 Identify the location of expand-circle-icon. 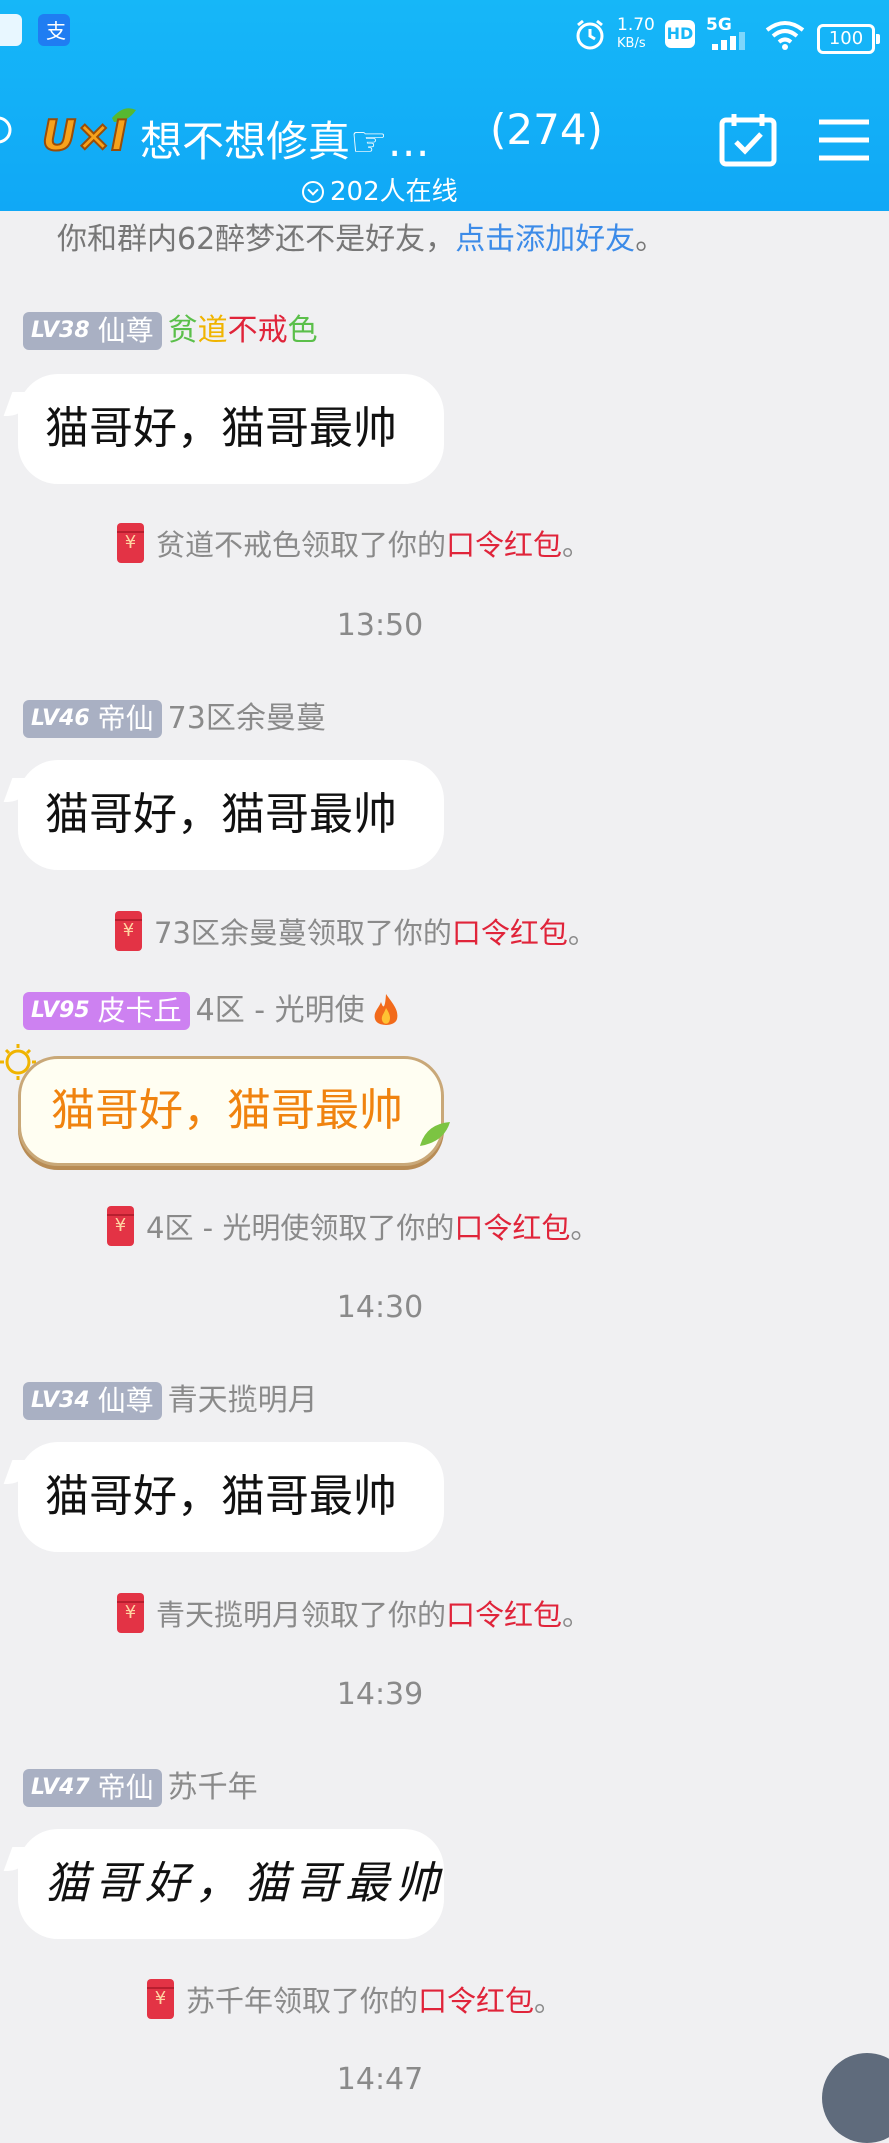
(313, 192).